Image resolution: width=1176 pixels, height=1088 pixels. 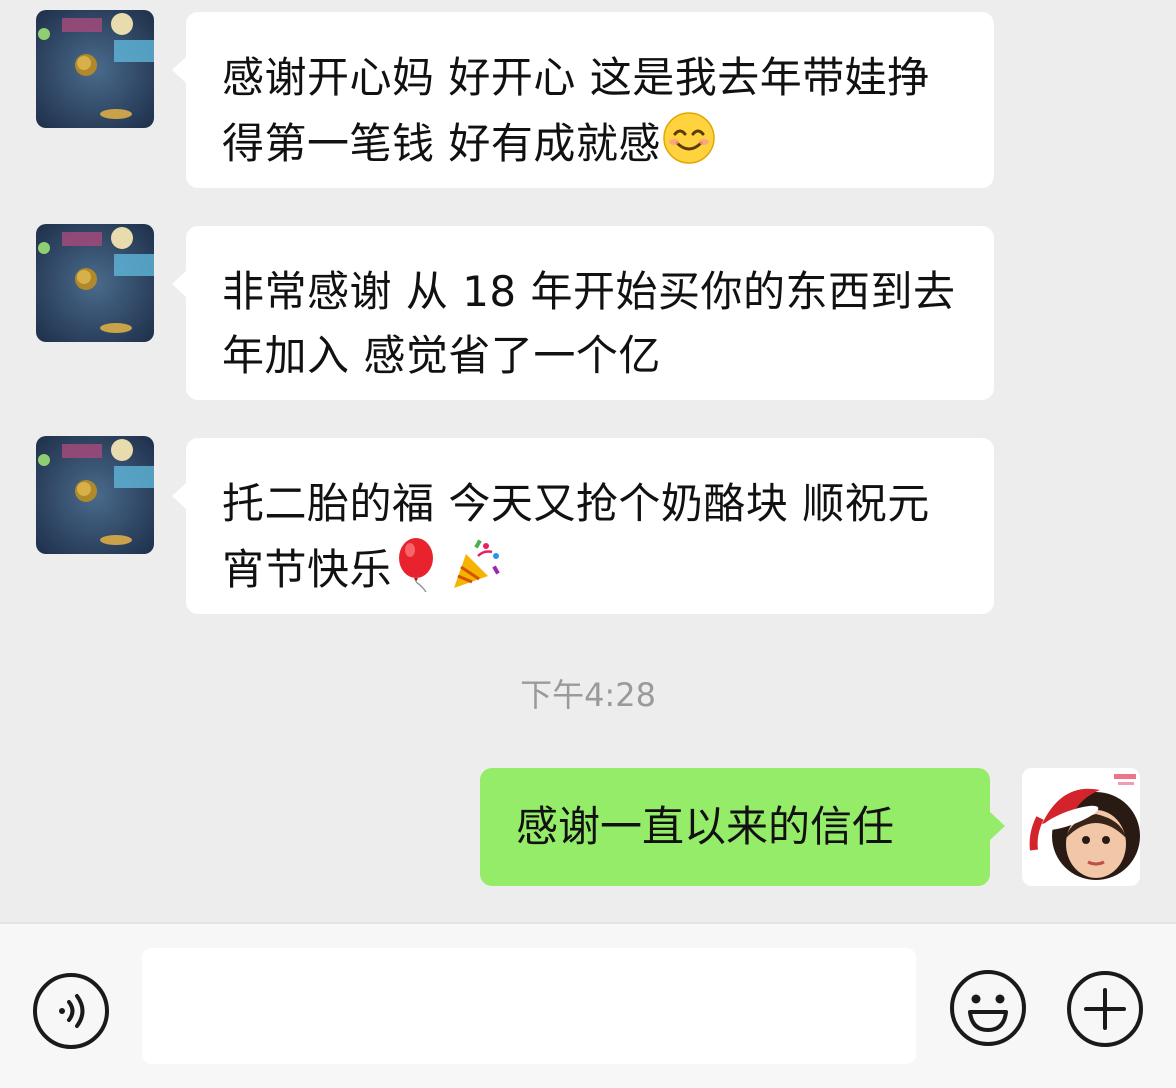 What do you see at coordinates (689, 138) in the screenshot?
I see `smiling-face-icon` at bounding box center [689, 138].